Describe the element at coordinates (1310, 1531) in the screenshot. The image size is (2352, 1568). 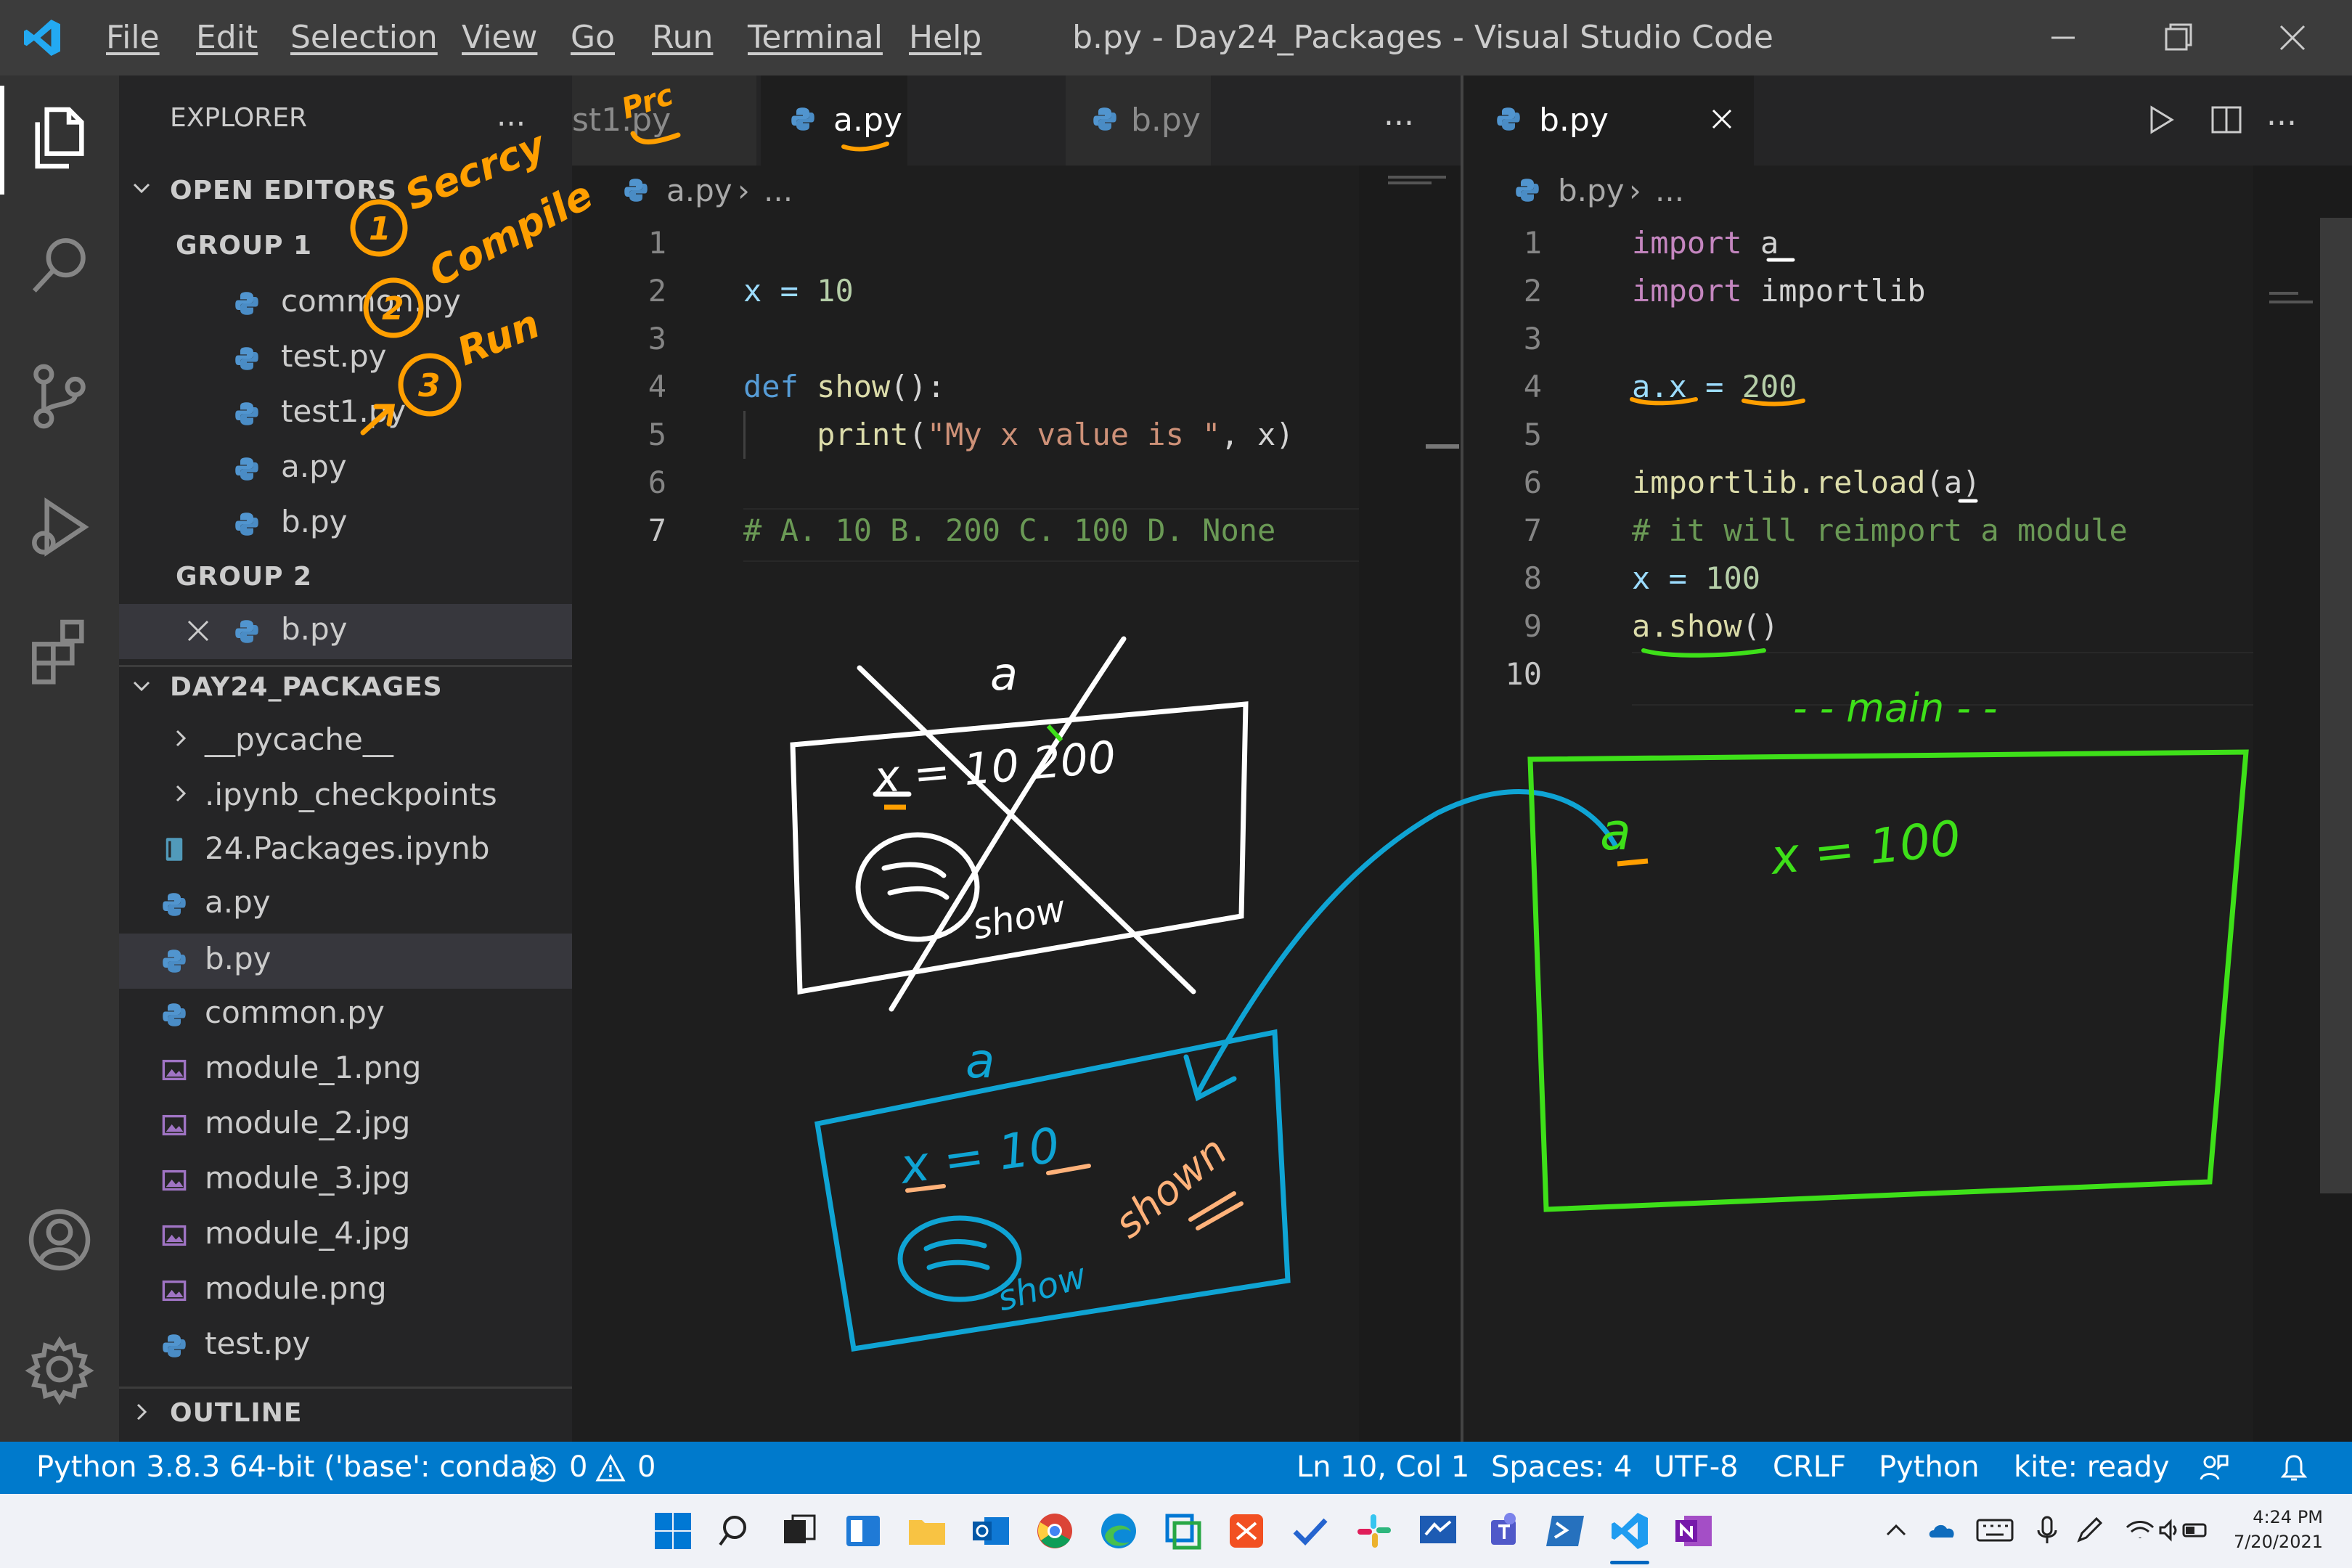
I see `todo-icon` at that location.